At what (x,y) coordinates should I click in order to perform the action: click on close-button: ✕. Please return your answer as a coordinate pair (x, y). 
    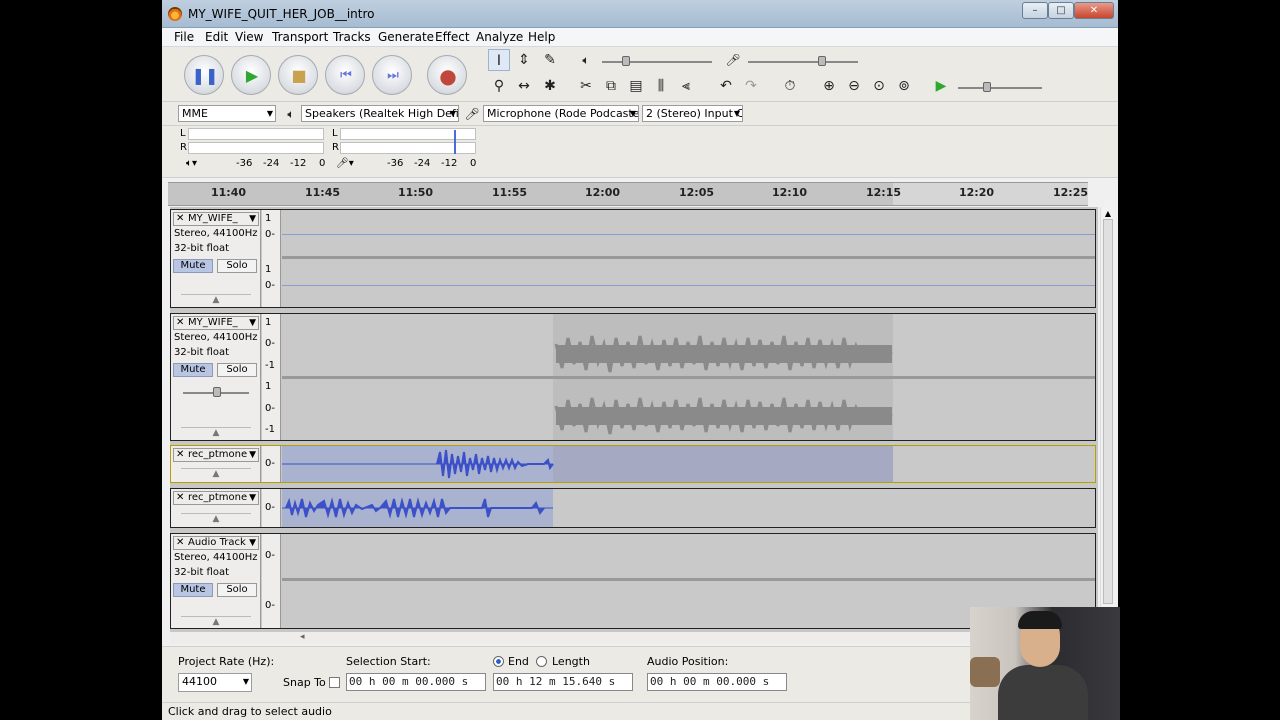
    Looking at the image, I should click on (1094, 10).